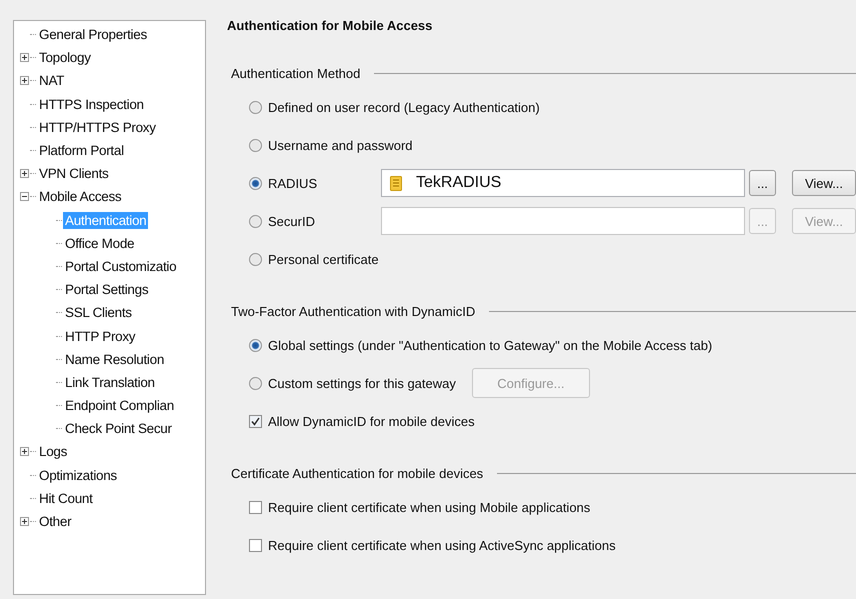 This screenshot has height=599, width=856. Describe the element at coordinates (292, 221) in the screenshot. I see `option-label: SecurID` at that location.